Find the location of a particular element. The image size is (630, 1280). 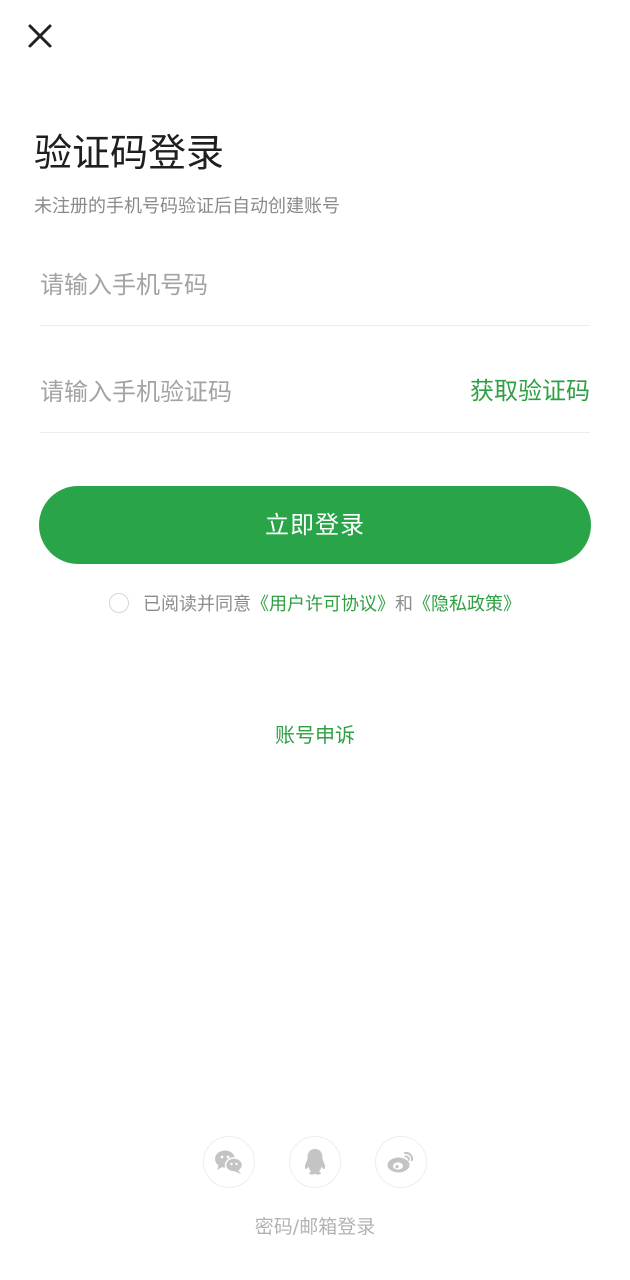

qq-icon is located at coordinates (315, 1162).